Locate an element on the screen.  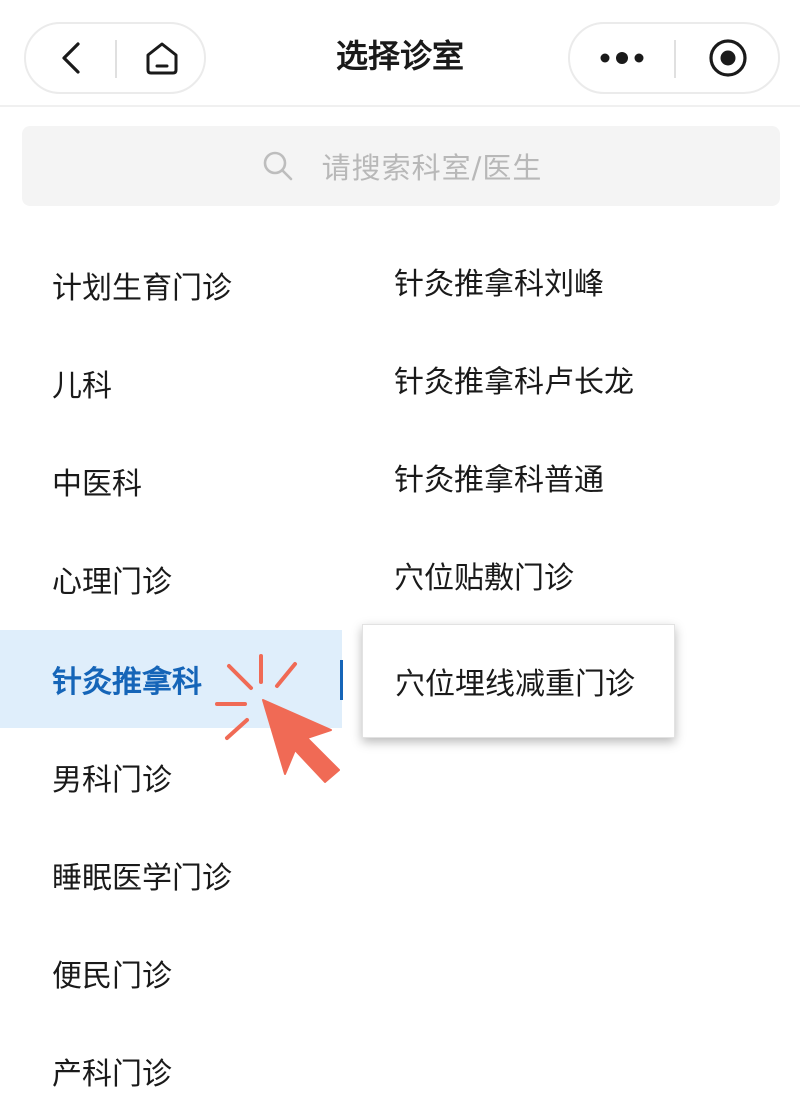
clinic-item: 针灸推拿科卢长龙 is located at coordinates (514, 379).